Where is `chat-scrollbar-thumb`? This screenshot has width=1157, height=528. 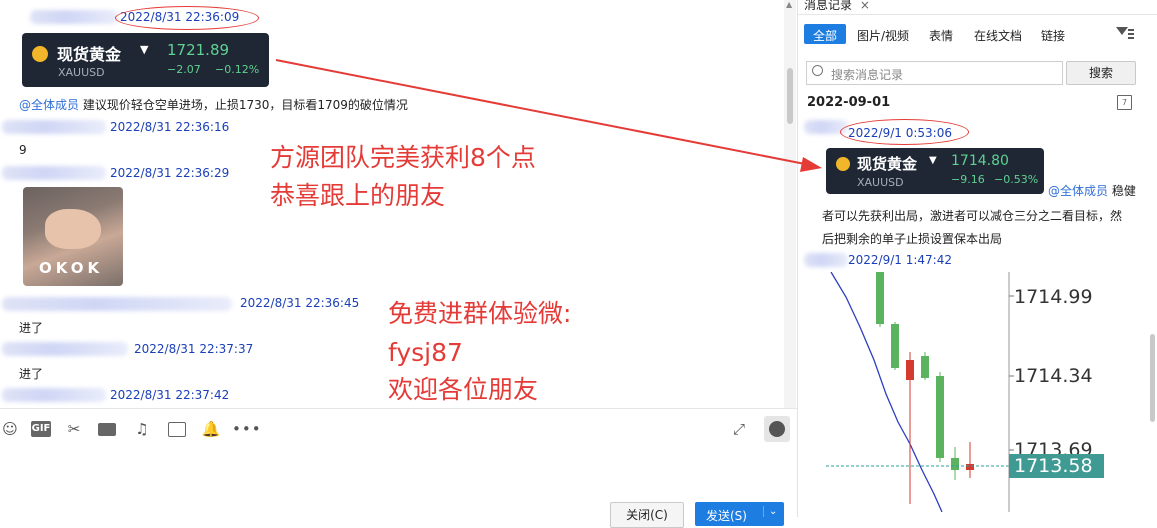
chat-scrollbar-thumb is located at coordinates (790, 96).